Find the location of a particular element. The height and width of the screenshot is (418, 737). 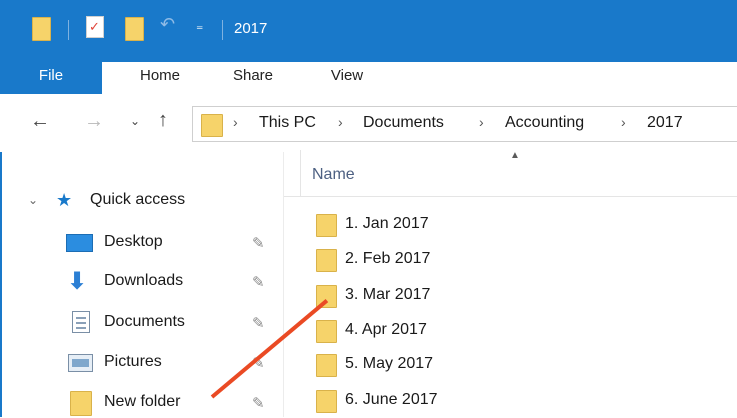

breadcrumb-this-pc: This PC is located at coordinates (287, 123).